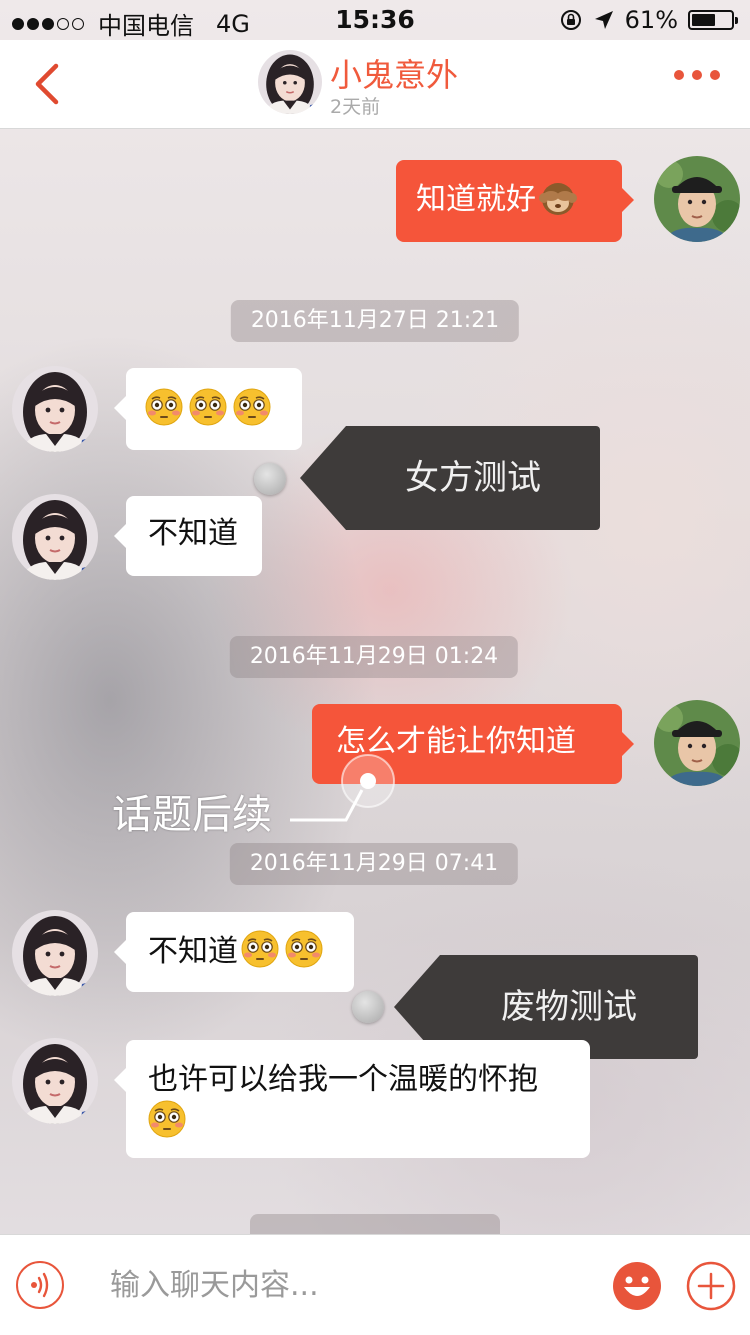 The width and height of the screenshot is (750, 1335). I want to click on contact-name: 小鬼意外, so click(394, 75).